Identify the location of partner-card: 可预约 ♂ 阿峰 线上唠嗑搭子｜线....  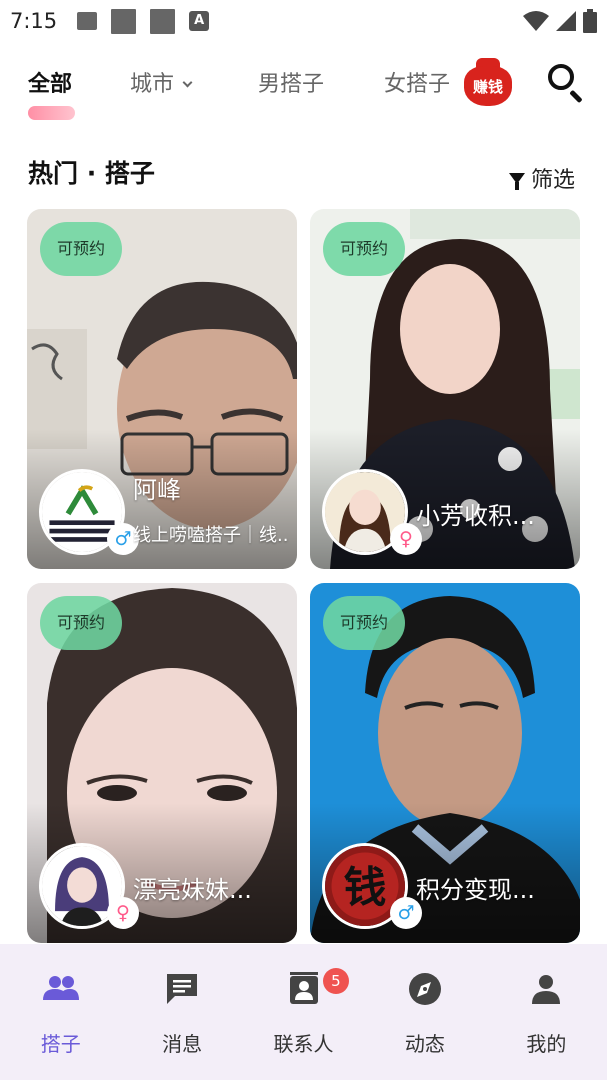
(162, 389).